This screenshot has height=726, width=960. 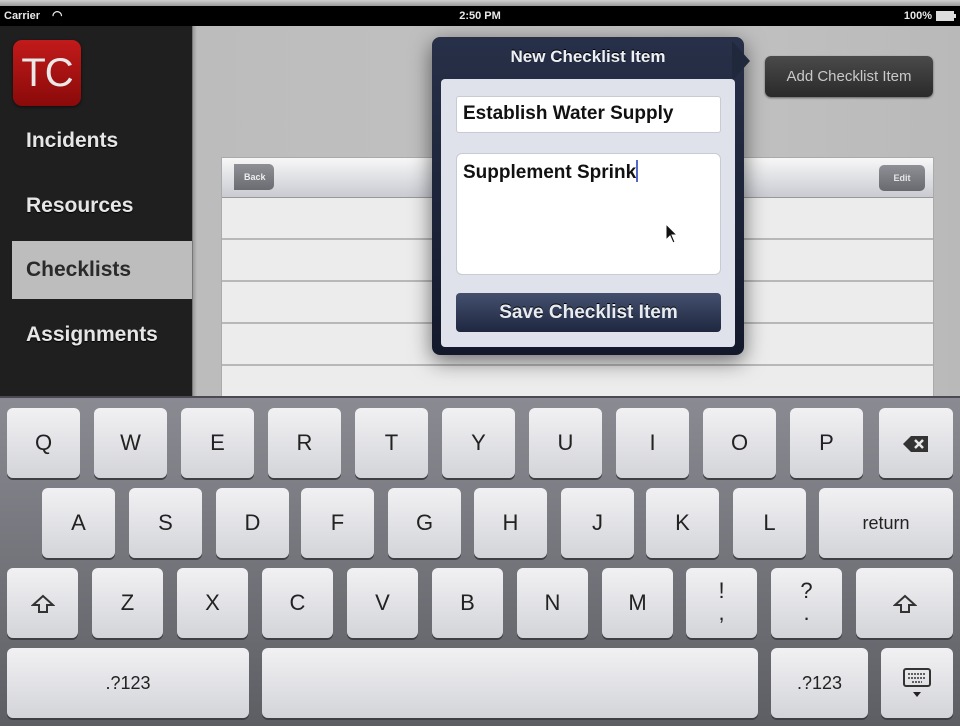 I want to click on key-exclaim-comma: ! ,, so click(x=721, y=603).